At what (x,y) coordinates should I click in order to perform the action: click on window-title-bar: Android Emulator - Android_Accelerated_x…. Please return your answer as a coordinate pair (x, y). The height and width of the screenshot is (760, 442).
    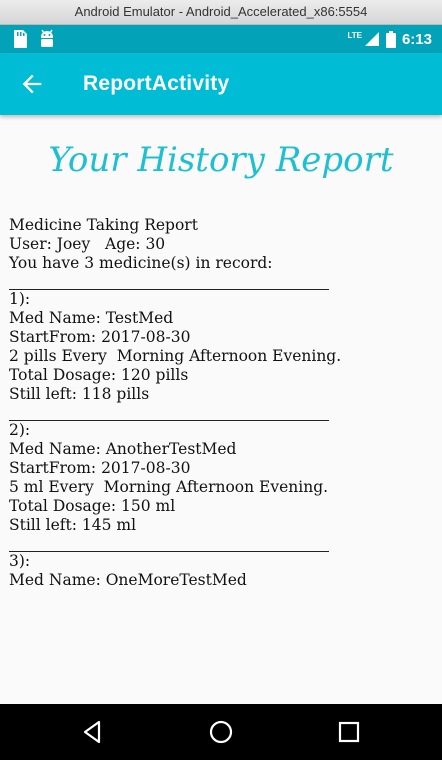
    Looking at the image, I should click on (221, 12).